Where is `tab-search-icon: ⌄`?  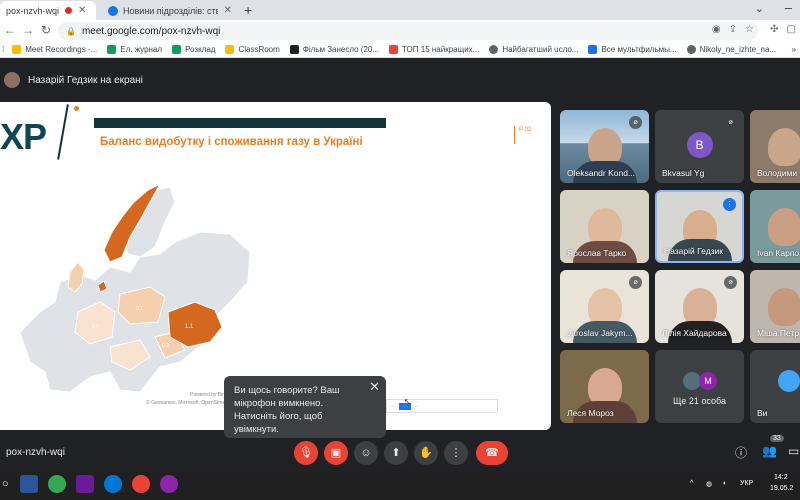 tab-search-icon: ⌄ is located at coordinates (759, 8).